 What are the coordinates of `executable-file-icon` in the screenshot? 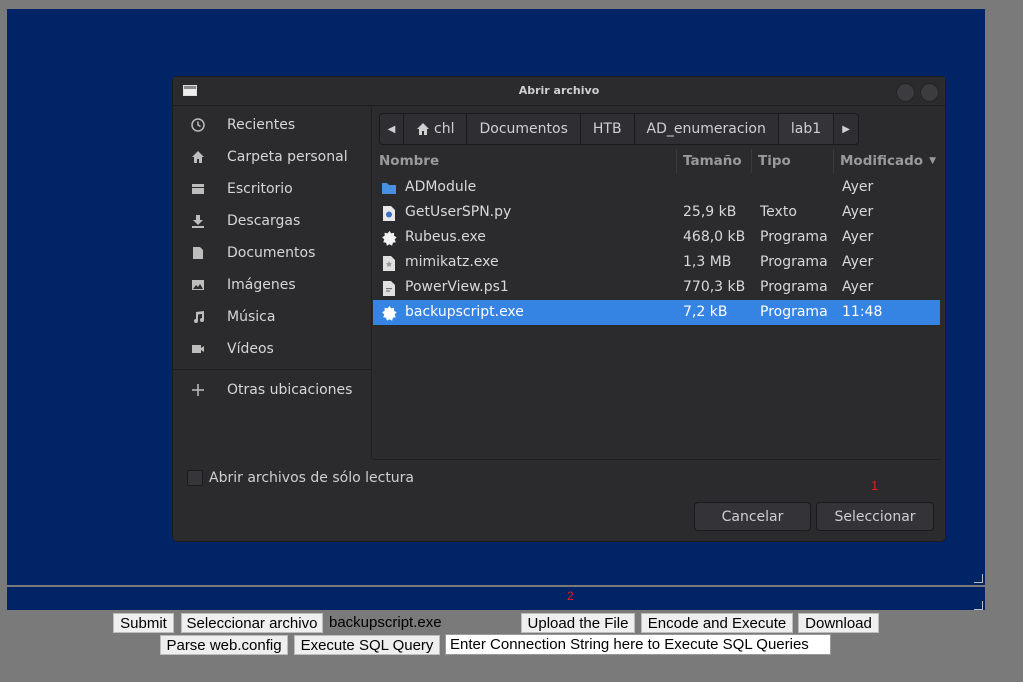 It's located at (389, 263).